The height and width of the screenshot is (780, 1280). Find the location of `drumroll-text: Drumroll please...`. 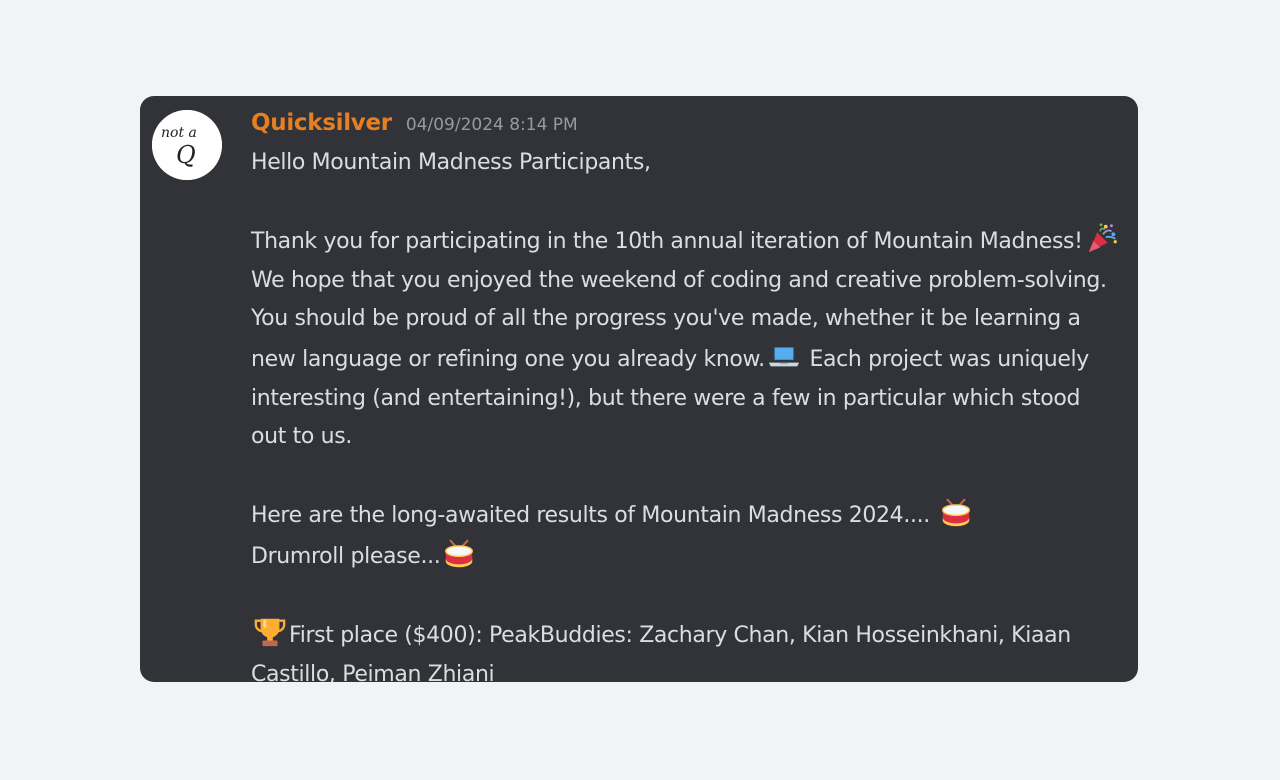

drumroll-text: Drumroll please... is located at coordinates (346, 556).